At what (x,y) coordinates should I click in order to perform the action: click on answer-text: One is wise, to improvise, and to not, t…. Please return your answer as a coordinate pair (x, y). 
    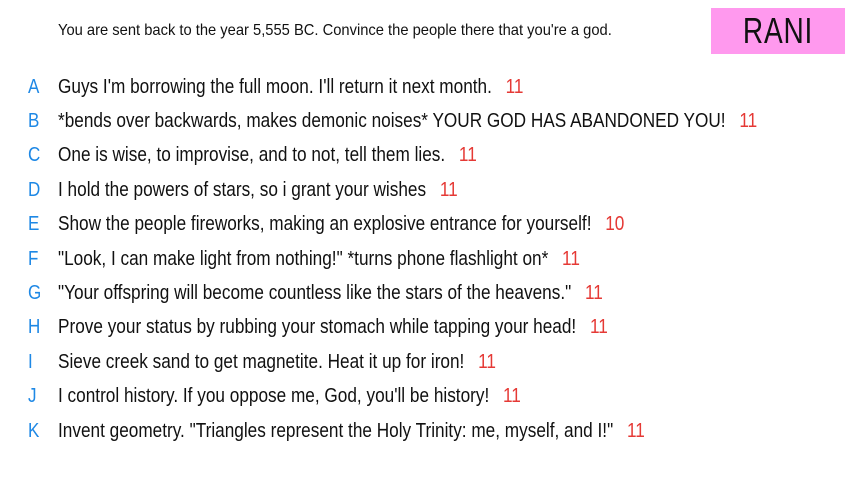
    Looking at the image, I should click on (252, 155).